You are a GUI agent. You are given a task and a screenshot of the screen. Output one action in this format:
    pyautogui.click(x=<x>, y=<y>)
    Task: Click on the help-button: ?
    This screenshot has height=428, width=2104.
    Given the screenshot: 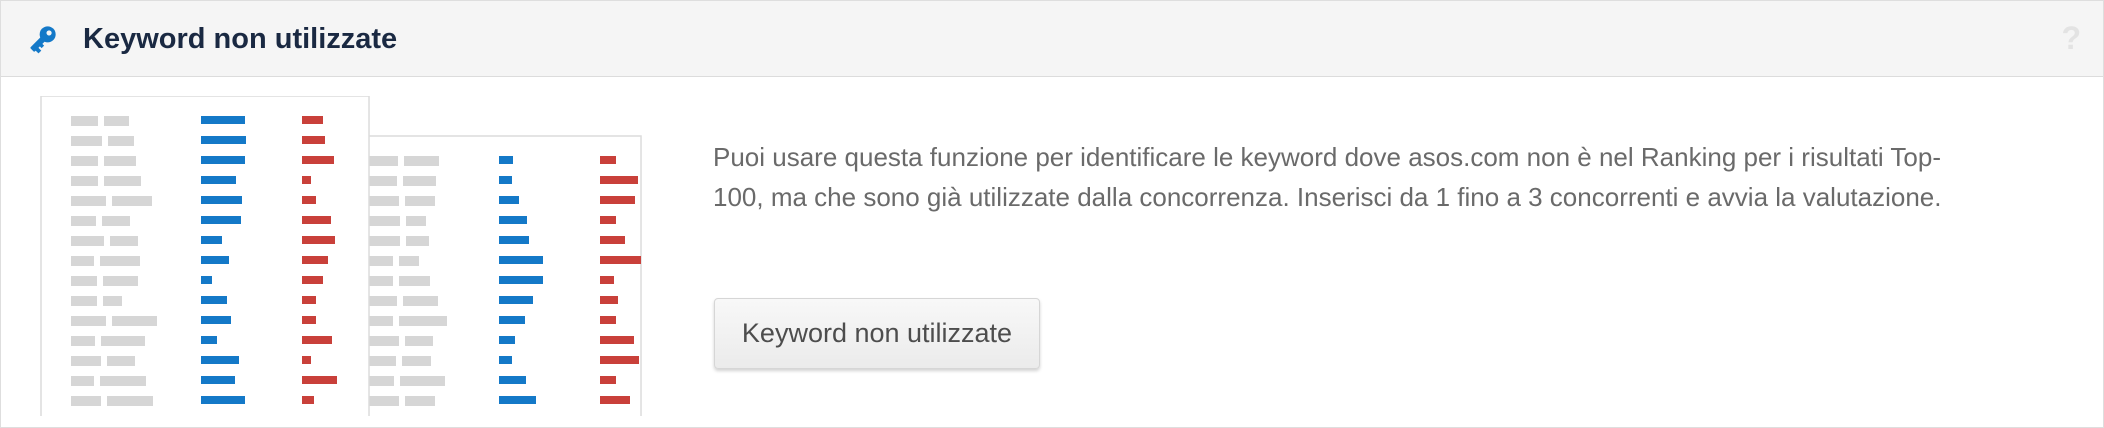 What is the action you would take?
    pyautogui.click(x=2071, y=38)
    